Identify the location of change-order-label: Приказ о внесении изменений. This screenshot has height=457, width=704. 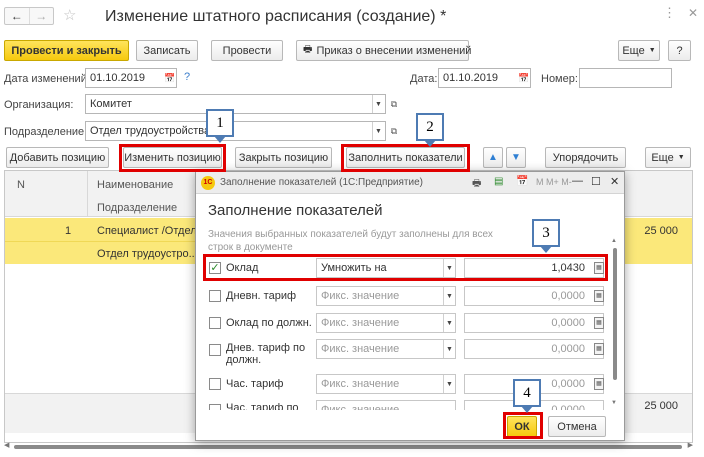
(394, 50).